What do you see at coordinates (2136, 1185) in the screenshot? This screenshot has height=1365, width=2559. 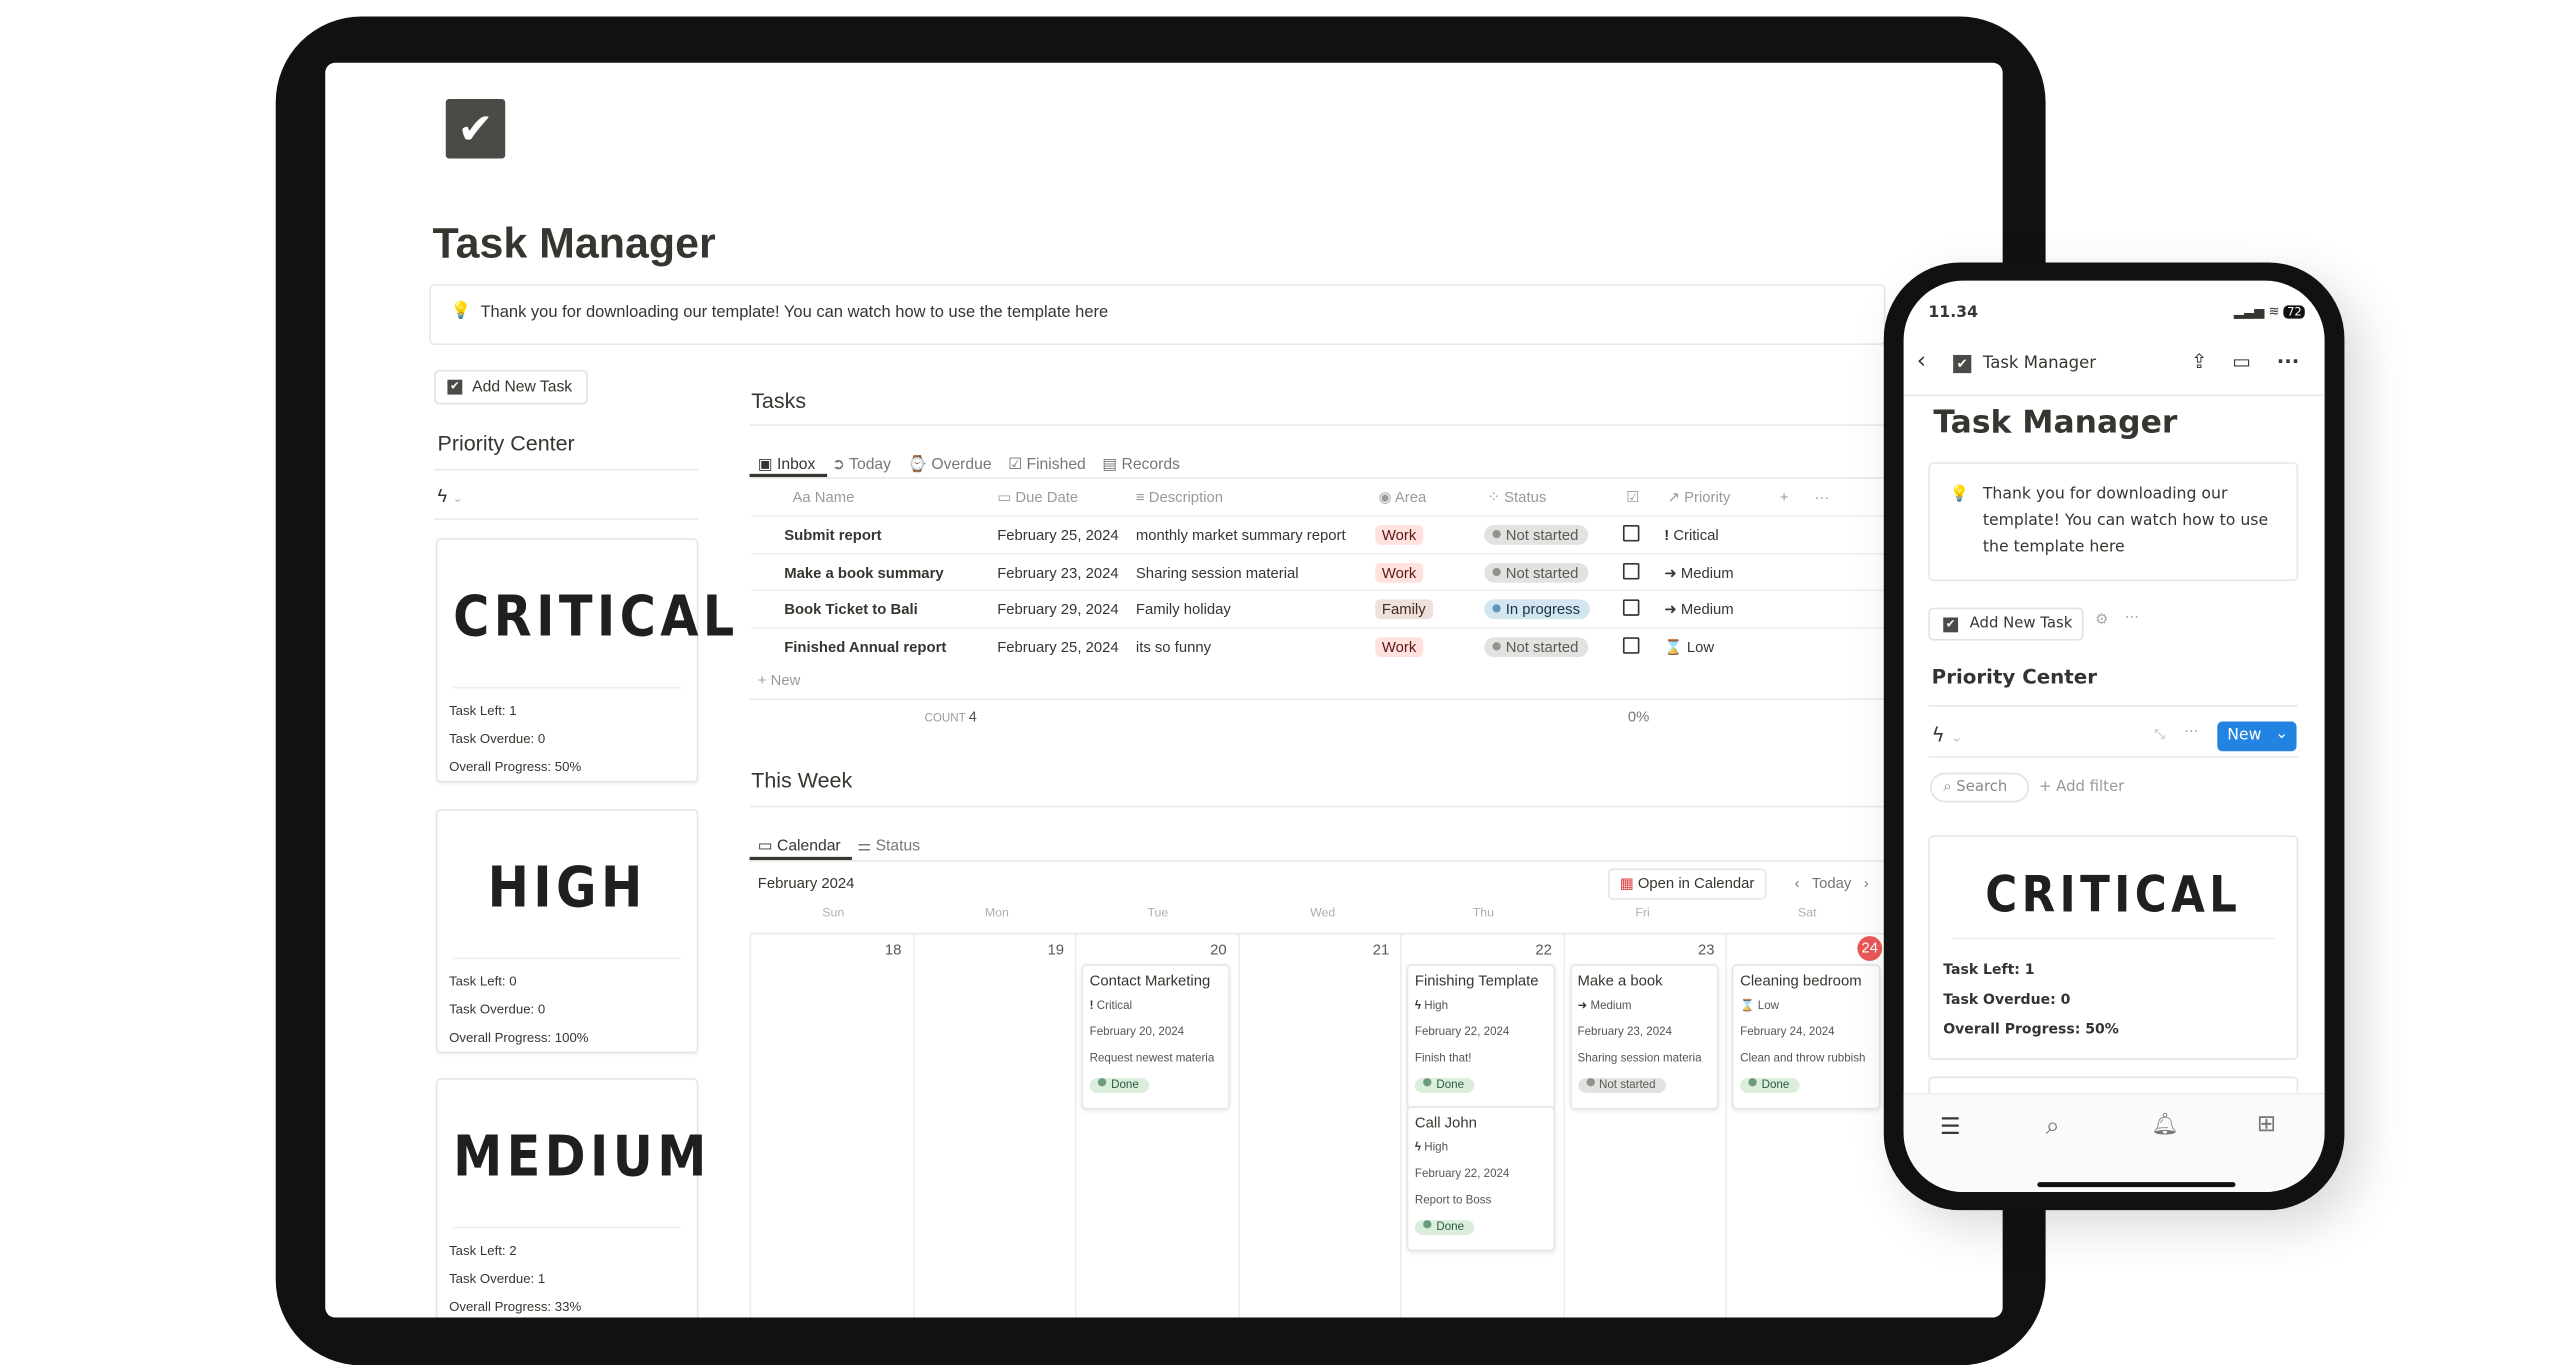 I see `home-indicator` at bounding box center [2136, 1185].